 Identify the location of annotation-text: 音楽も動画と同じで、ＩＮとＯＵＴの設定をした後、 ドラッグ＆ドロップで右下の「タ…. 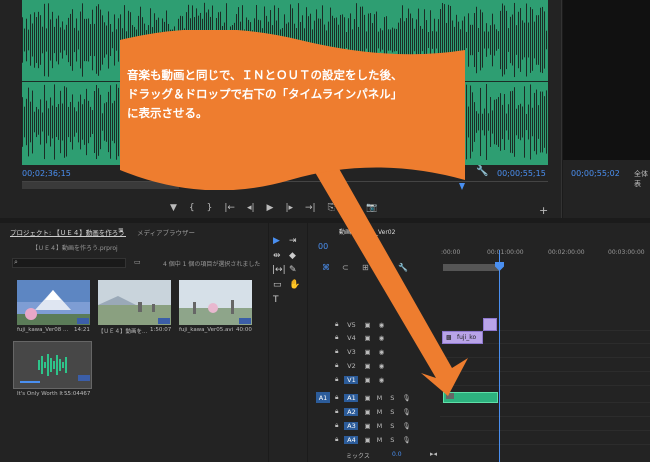
(265, 94).